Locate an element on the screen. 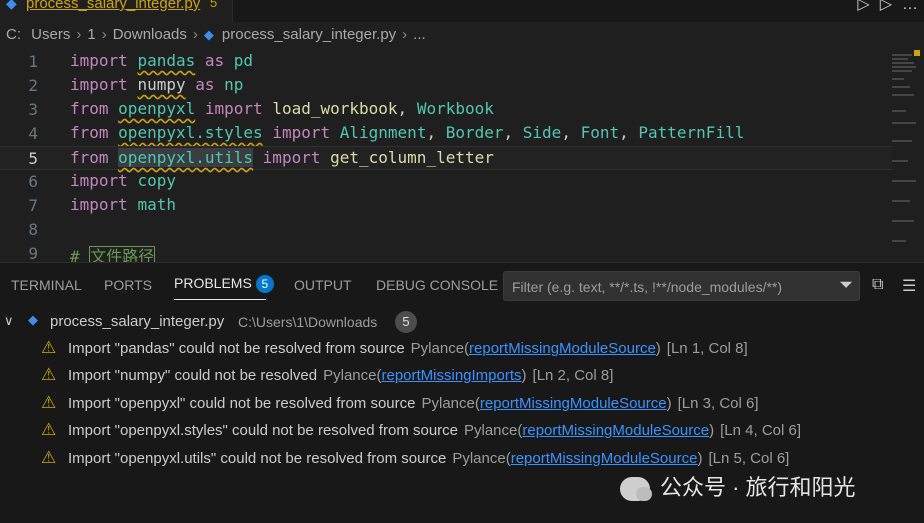 This screenshot has width=924, height=523. filter-icon: ⏷ is located at coordinates (846, 285).